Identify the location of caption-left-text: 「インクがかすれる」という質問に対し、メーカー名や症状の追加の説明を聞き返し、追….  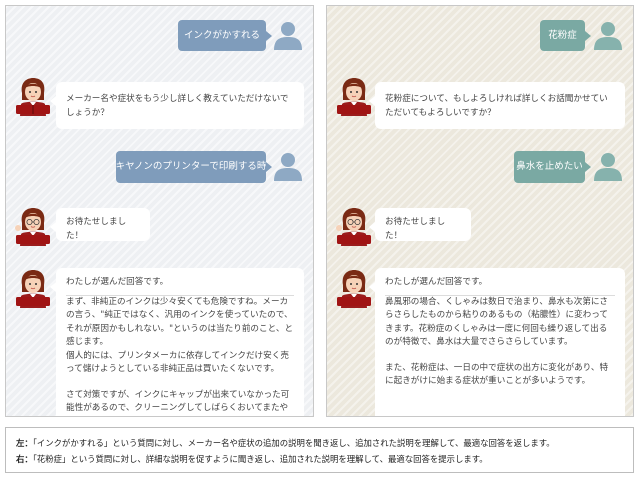
(293, 443).